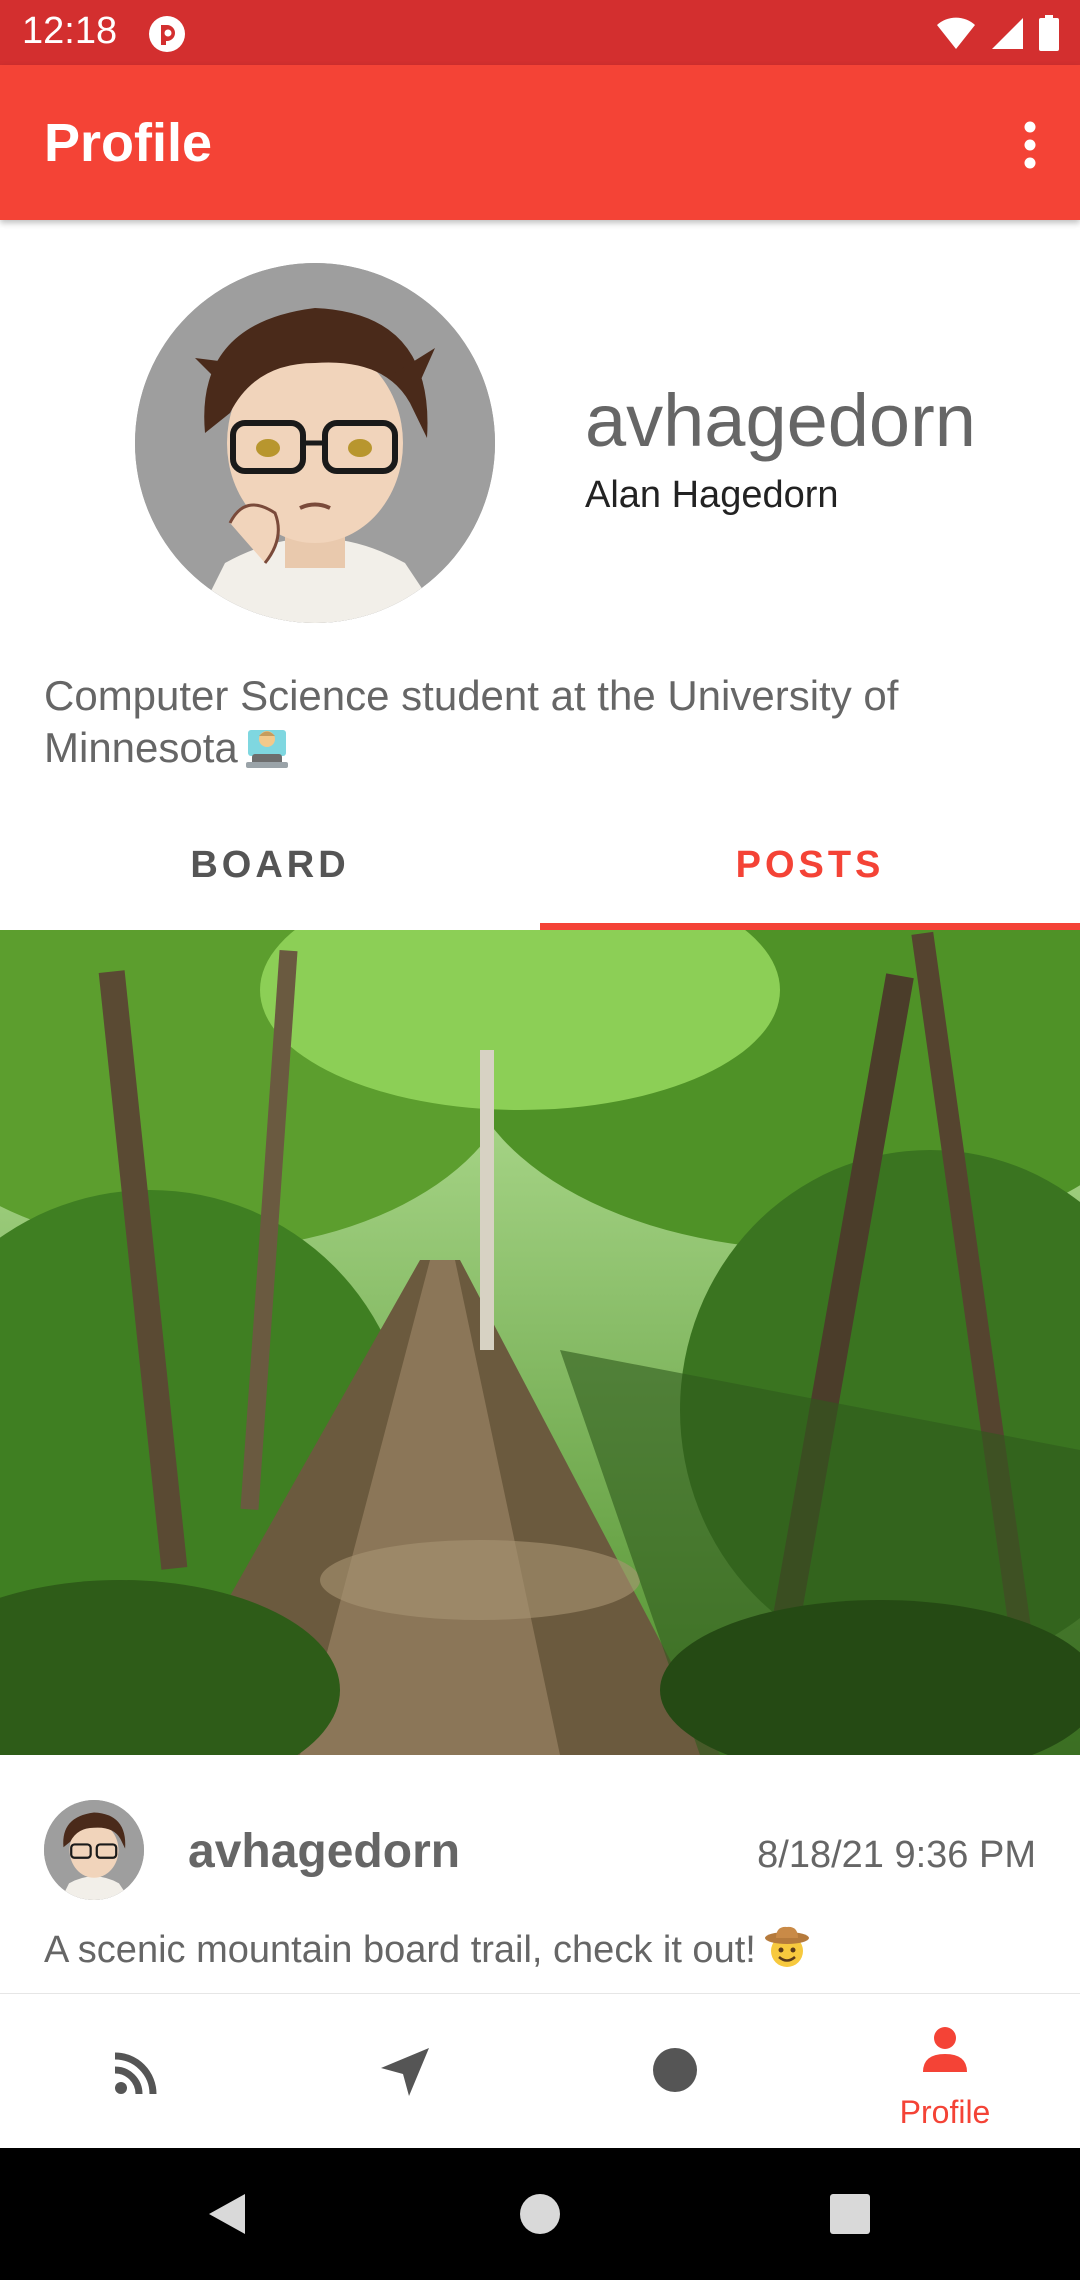 Image resolution: width=1080 pixels, height=2280 pixels. I want to click on nav-item-profile: Profile, so click(945, 2071).